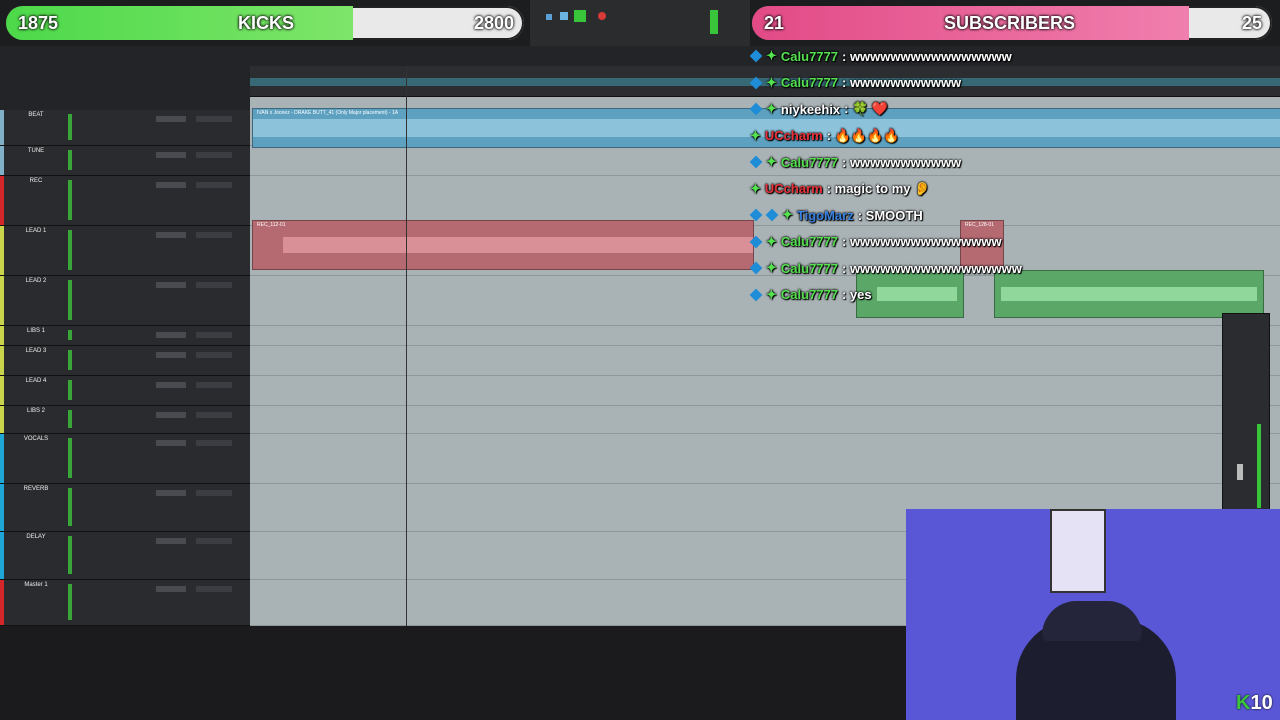  Describe the element at coordinates (36, 351) in the screenshot. I see `track-name: LEAD 3` at that location.